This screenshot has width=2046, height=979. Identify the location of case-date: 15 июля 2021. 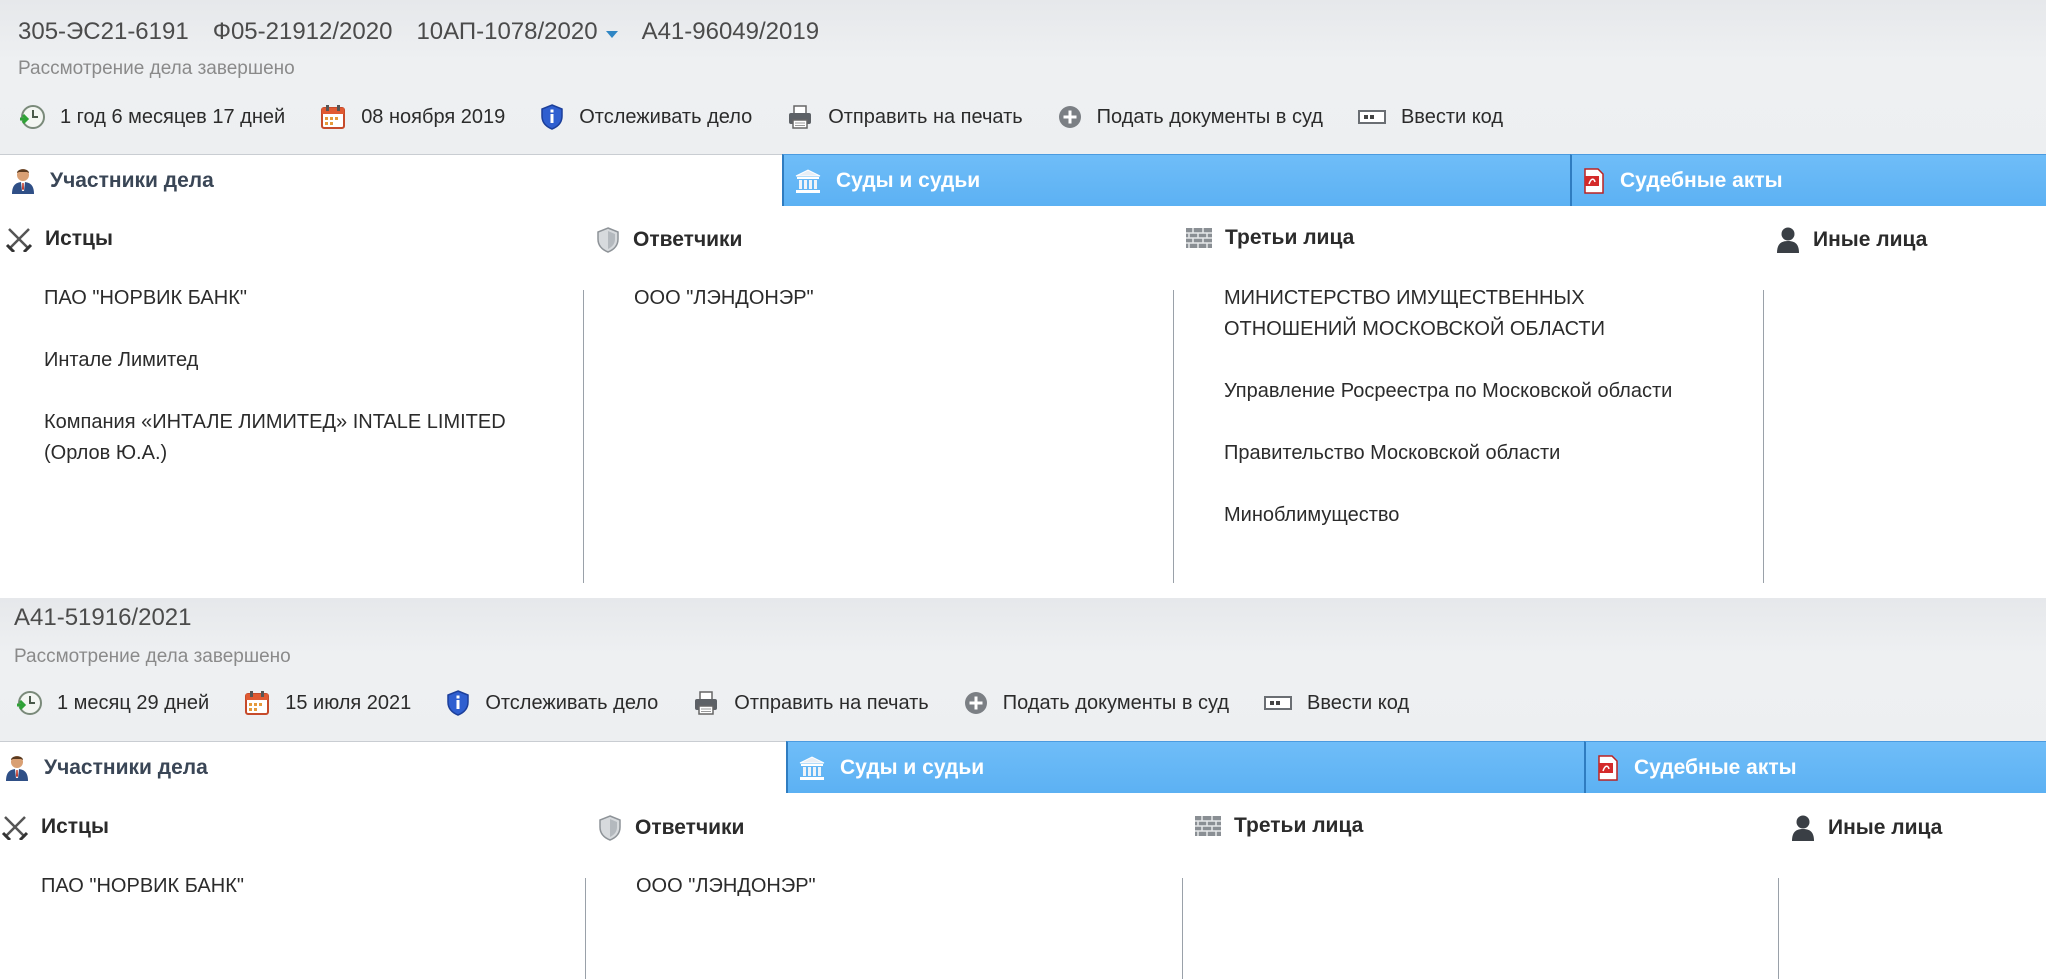
(327, 703).